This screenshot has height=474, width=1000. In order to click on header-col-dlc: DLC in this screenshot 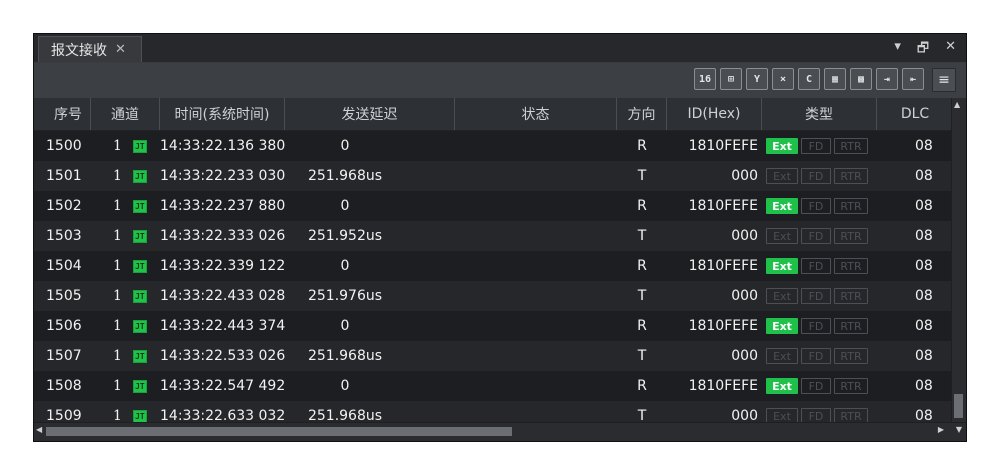, I will do `click(915, 114)`.